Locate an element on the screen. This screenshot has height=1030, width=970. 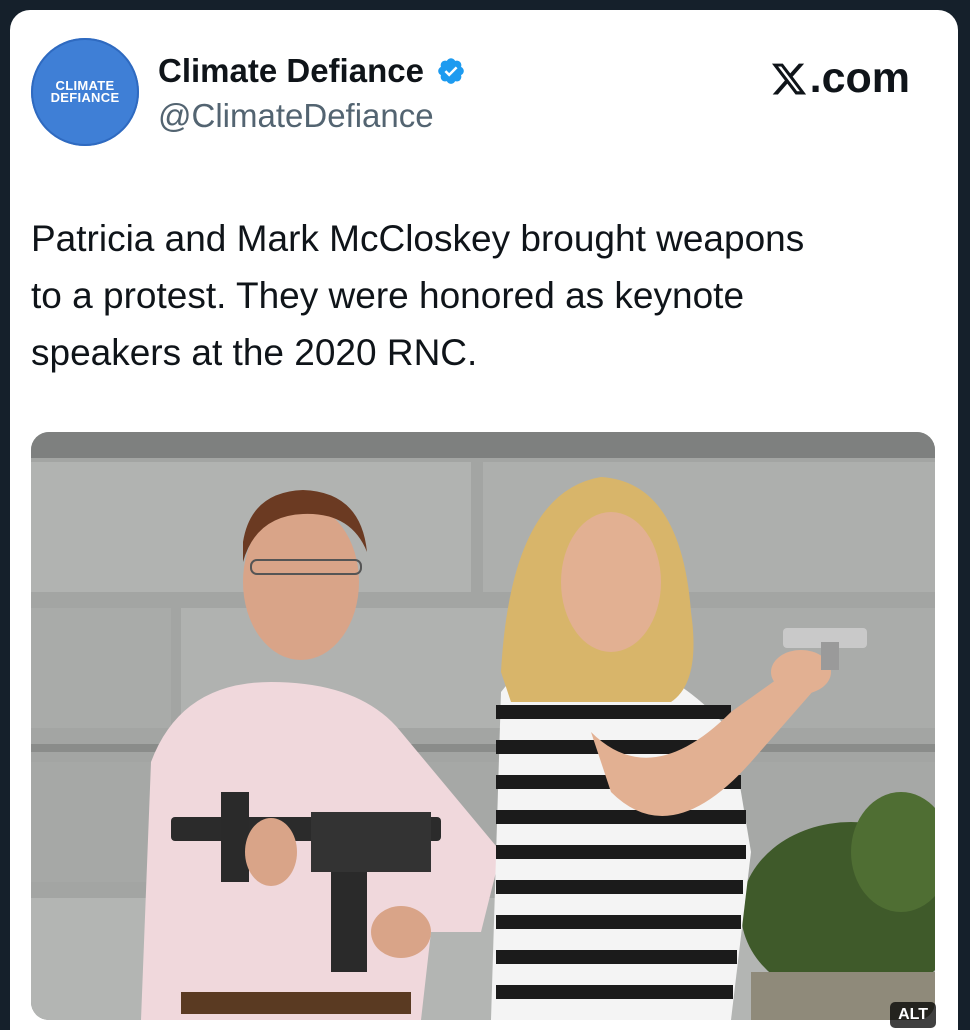
author-row: Climate Defiance is located at coordinates (312, 71).